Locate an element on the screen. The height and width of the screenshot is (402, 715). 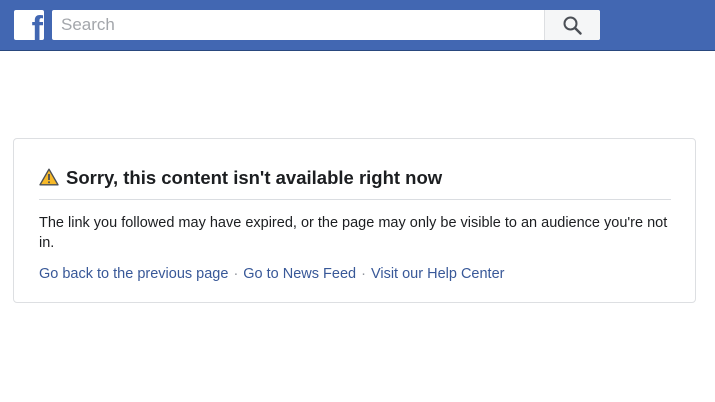
search-bar is located at coordinates (326, 25).